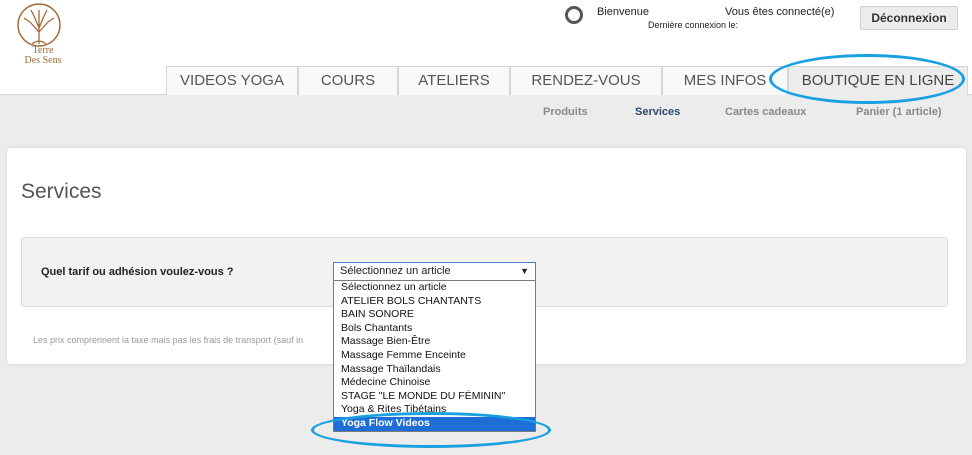  What do you see at coordinates (623, 12) in the screenshot?
I see `welcome-text: Bienvenue` at bounding box center [623, 12].